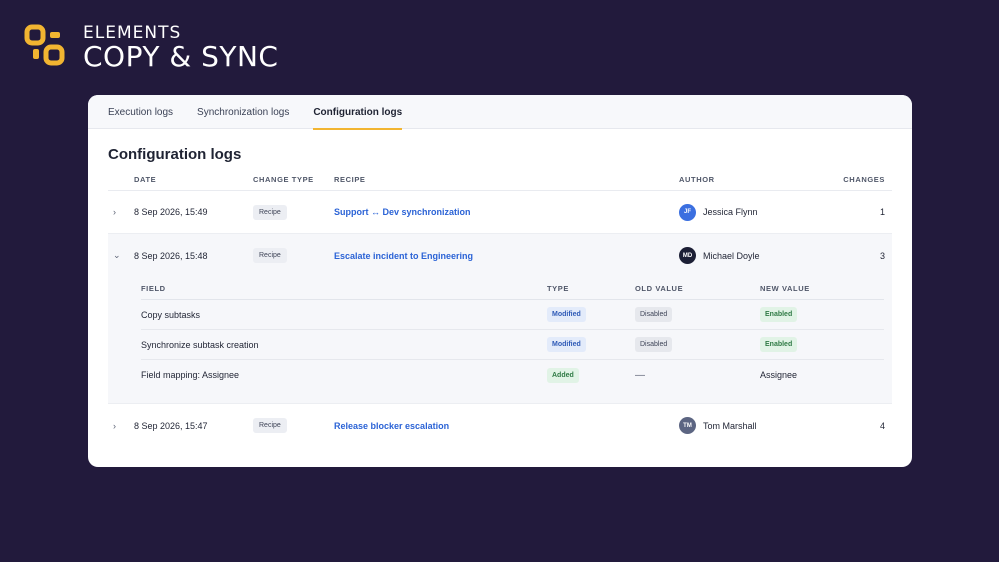 The image size is (999, 562). What do you see at coordinates (687, 212) in the screenshot?
I see `avatar: JF` at bounding box center [687, 212].